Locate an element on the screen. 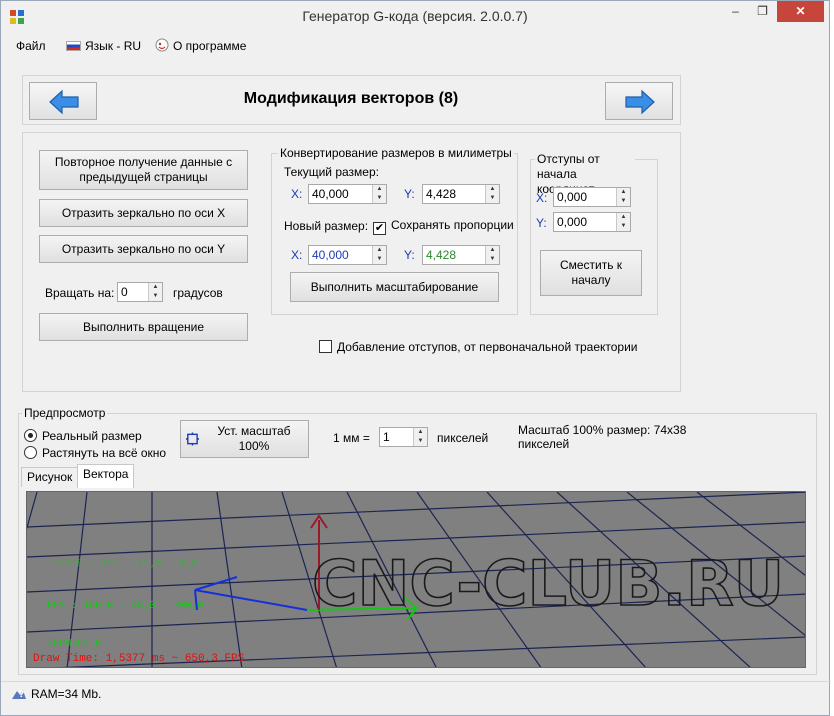 This screenshot has height=716, width=834. current-x-stepper: ▲ ▼ is located at coordinates (379, 194).